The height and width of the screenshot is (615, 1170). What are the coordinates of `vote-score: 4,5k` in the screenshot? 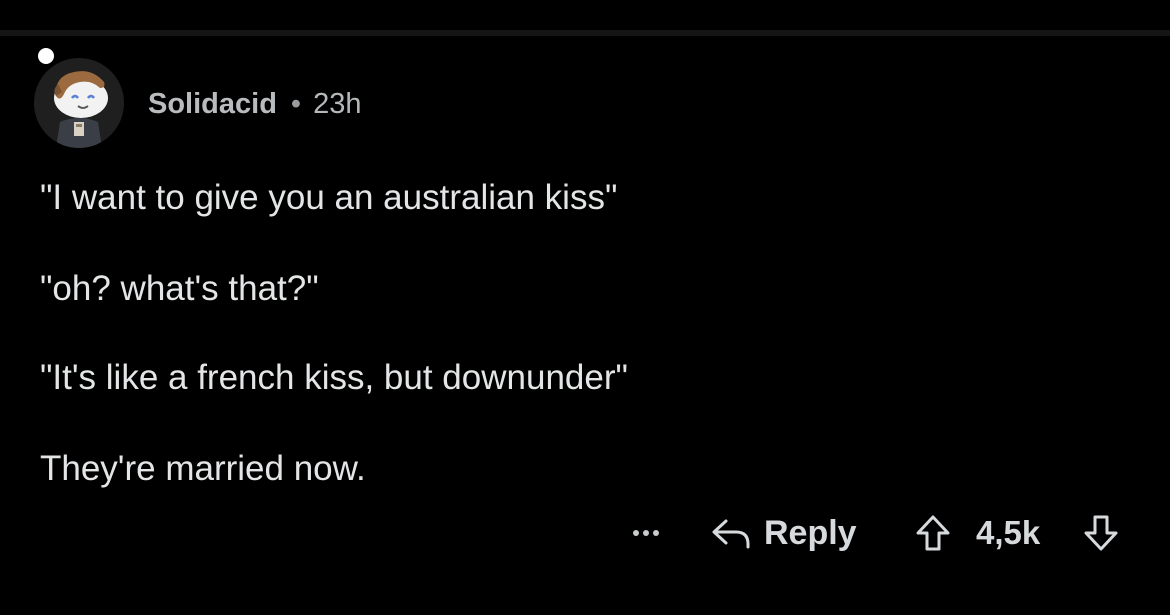 It's located at (1008, 532).